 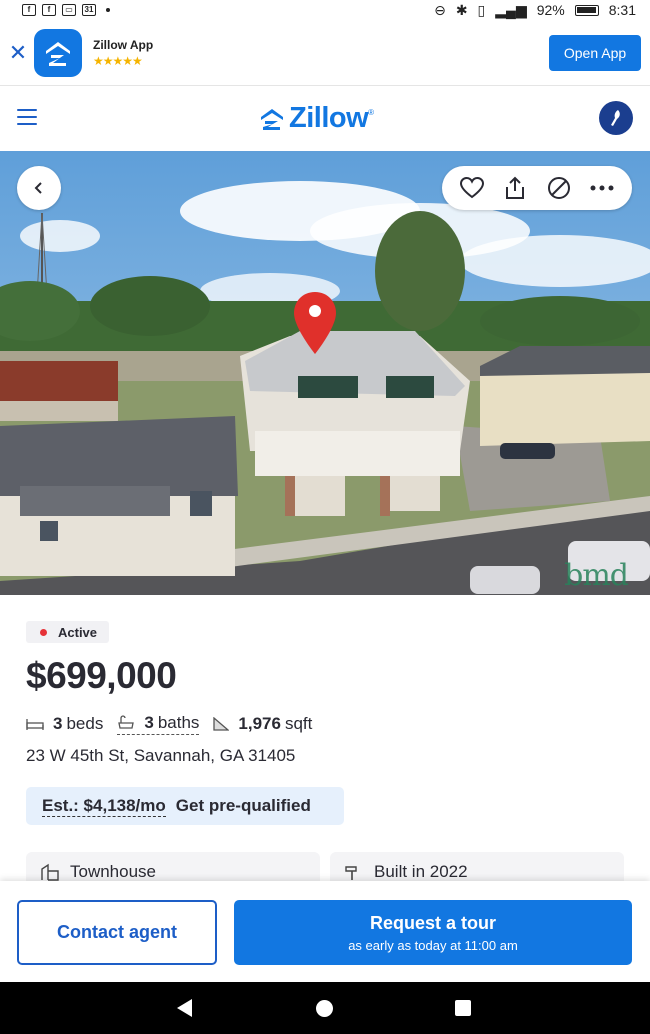 What do you see at coordinates (329, 118) in the screenshot?
I see `logo-text: Zillow` at bounding box center [329, 118].